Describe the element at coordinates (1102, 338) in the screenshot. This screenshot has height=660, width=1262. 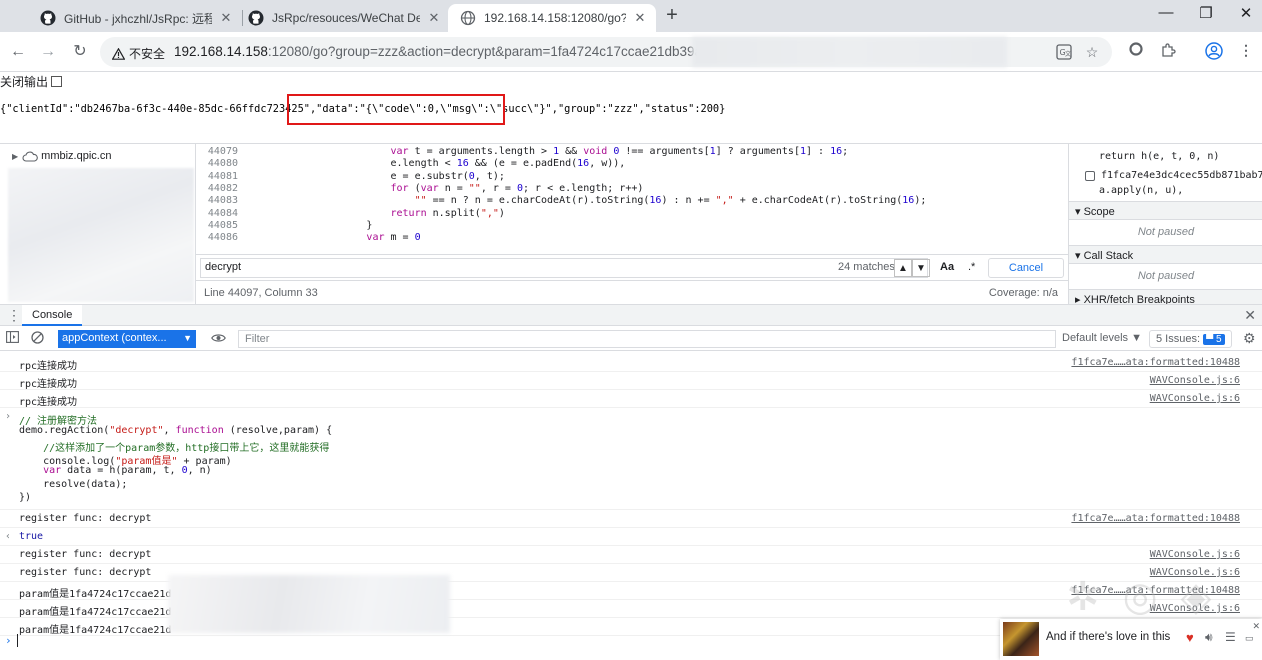
I see `log-levels-dropdown: Default levels ▼` at that location.